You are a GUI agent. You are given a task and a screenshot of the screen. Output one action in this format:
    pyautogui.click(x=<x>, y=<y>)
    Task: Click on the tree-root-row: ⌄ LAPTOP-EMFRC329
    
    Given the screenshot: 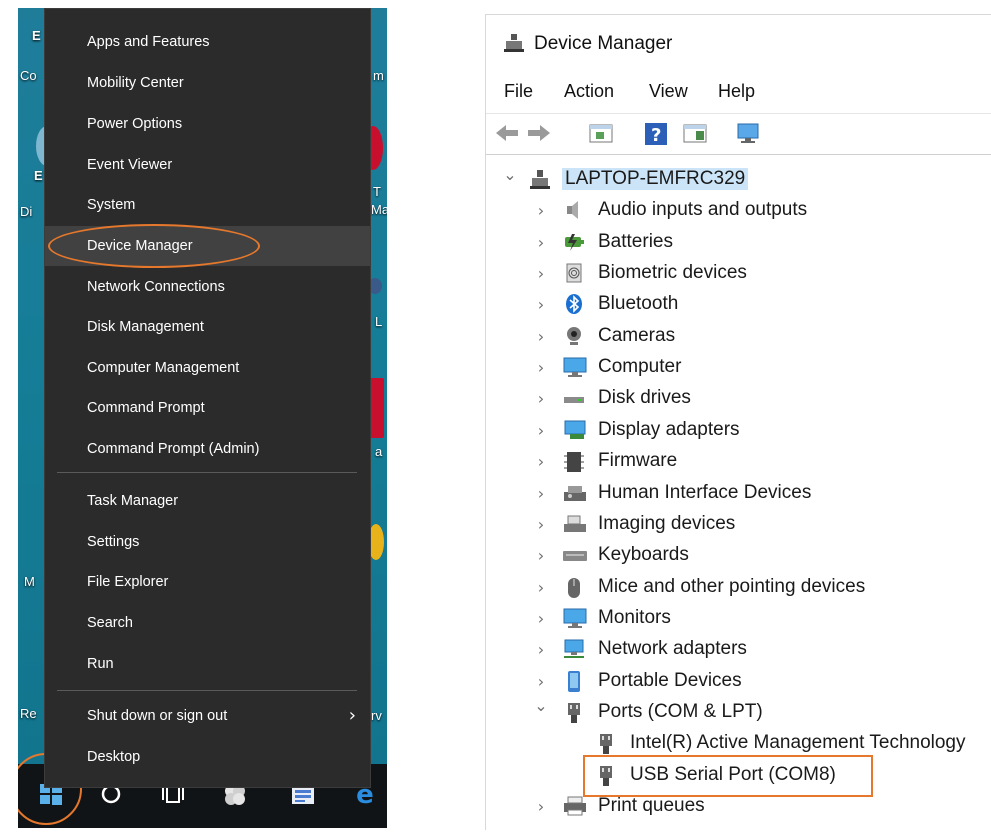 What is the action you would take?
    pyautogui.click(x=738, y=180)
    